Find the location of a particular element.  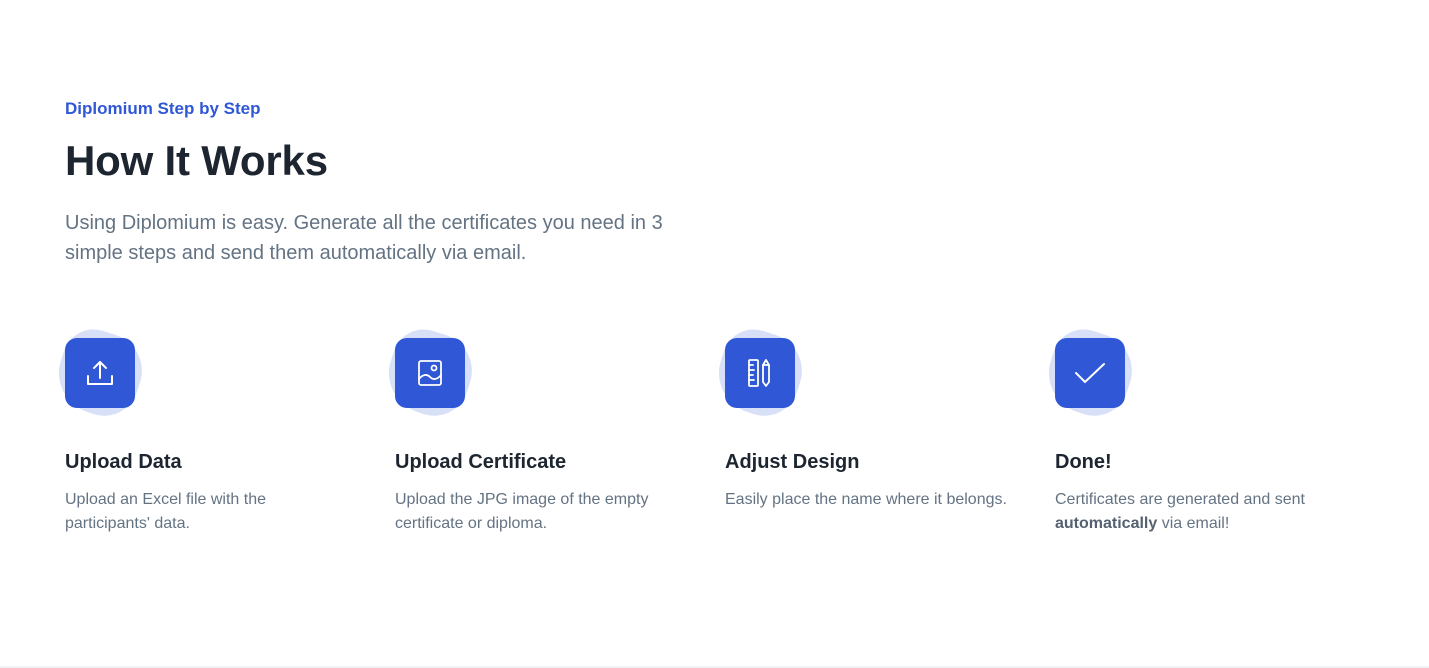

upload-icon is located at coordinates (100, 373).